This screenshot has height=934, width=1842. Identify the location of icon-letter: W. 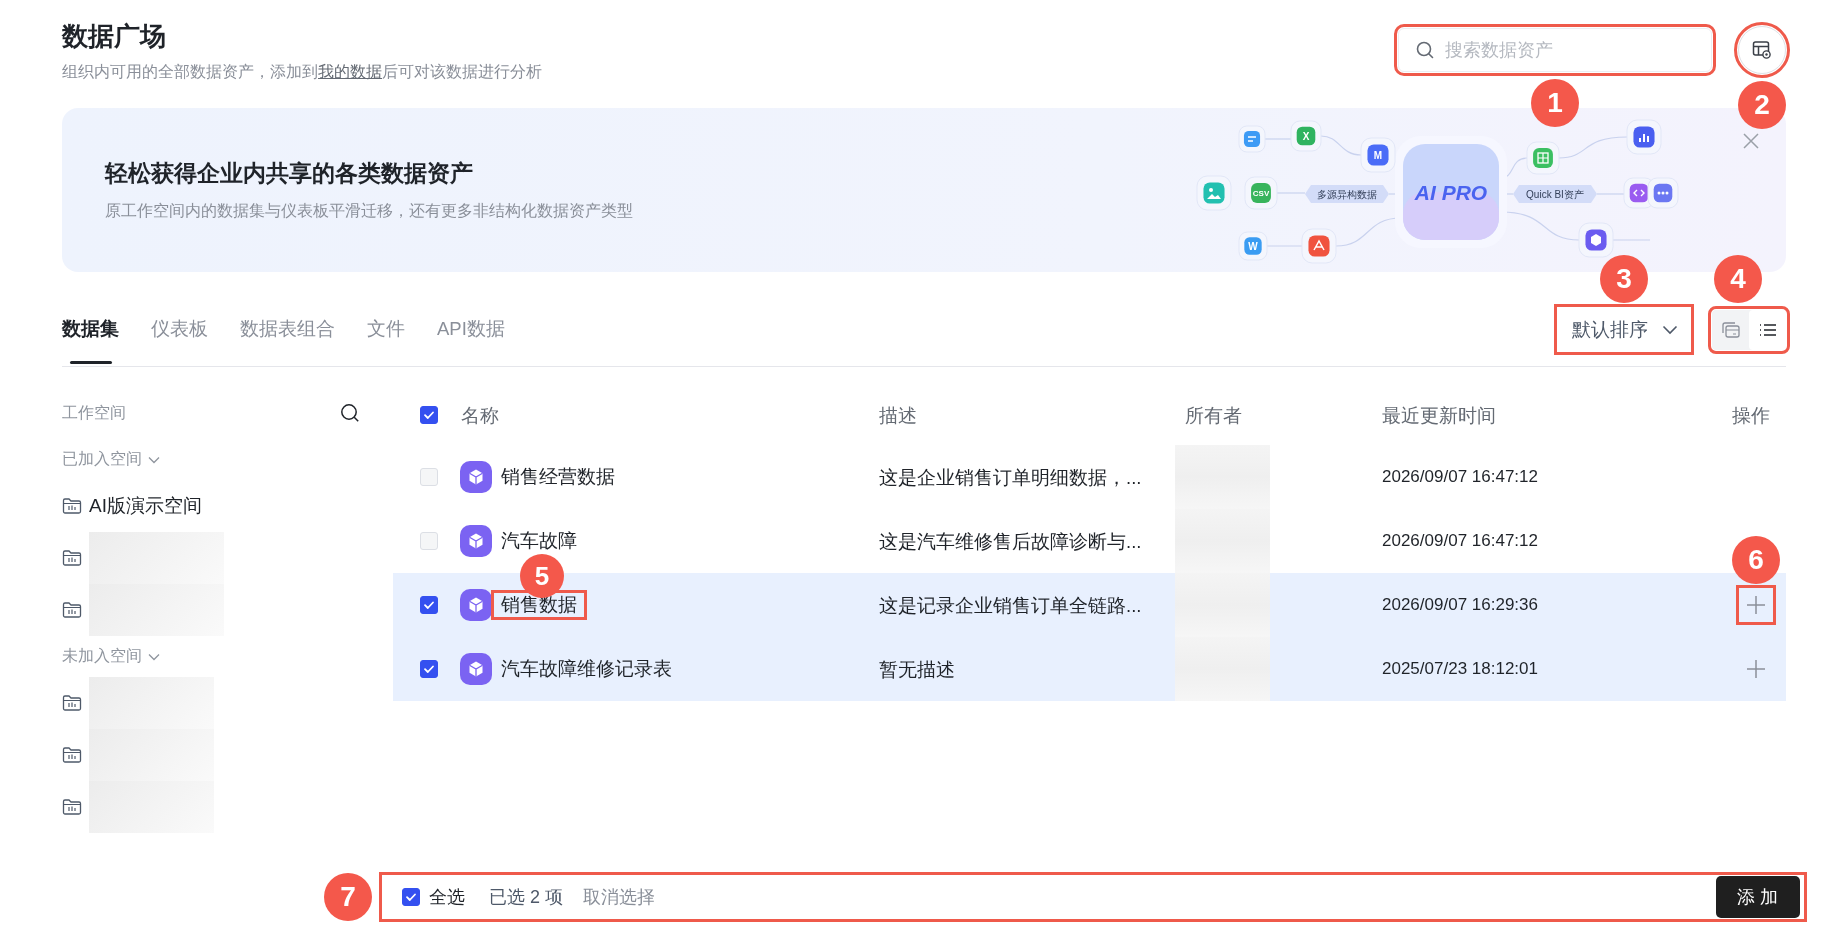
(1253, 246).